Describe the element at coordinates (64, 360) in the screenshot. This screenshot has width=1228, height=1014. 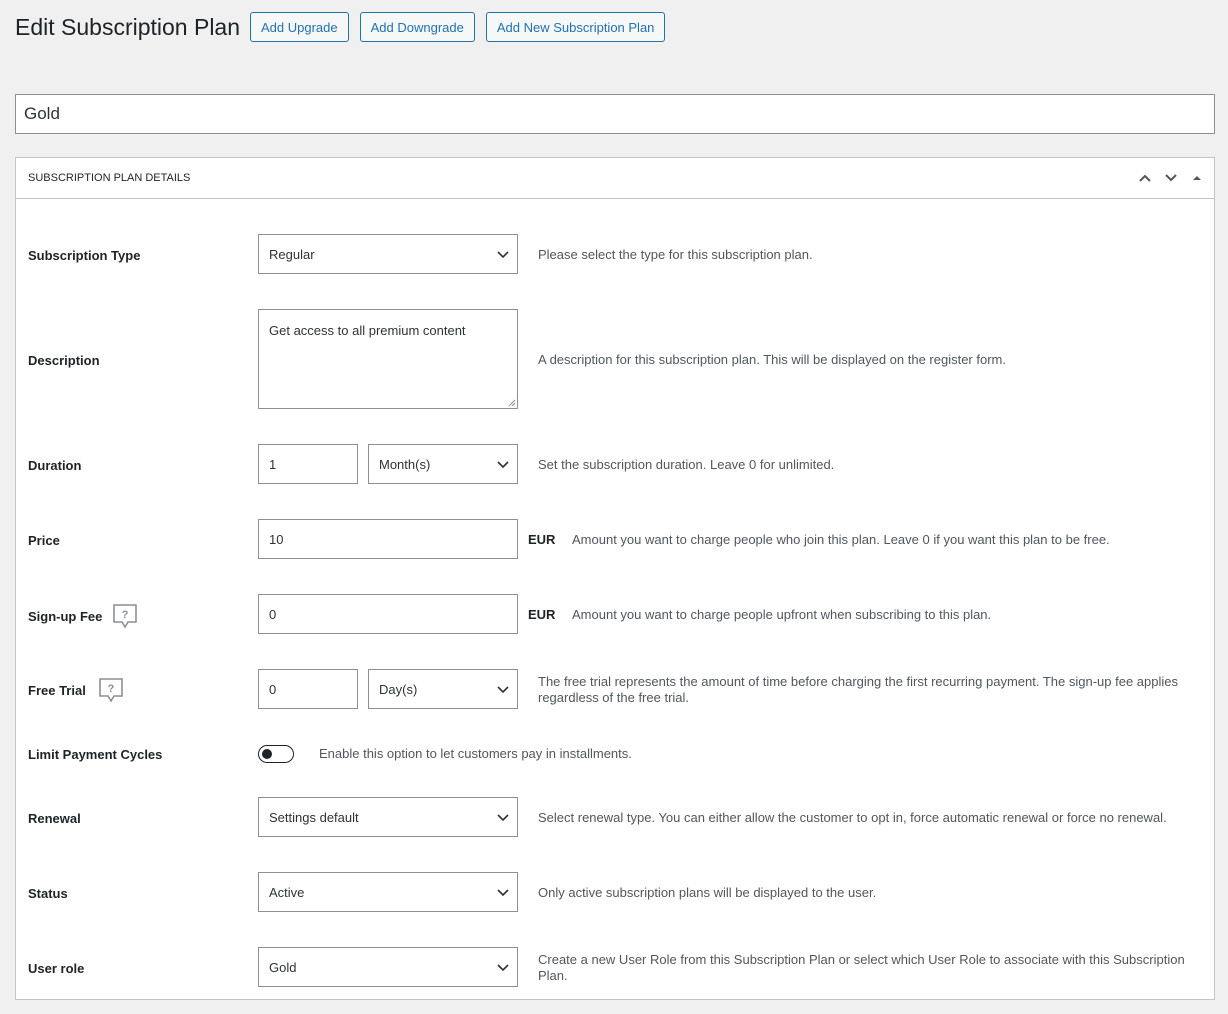
I see `description-label: Description` at that location.